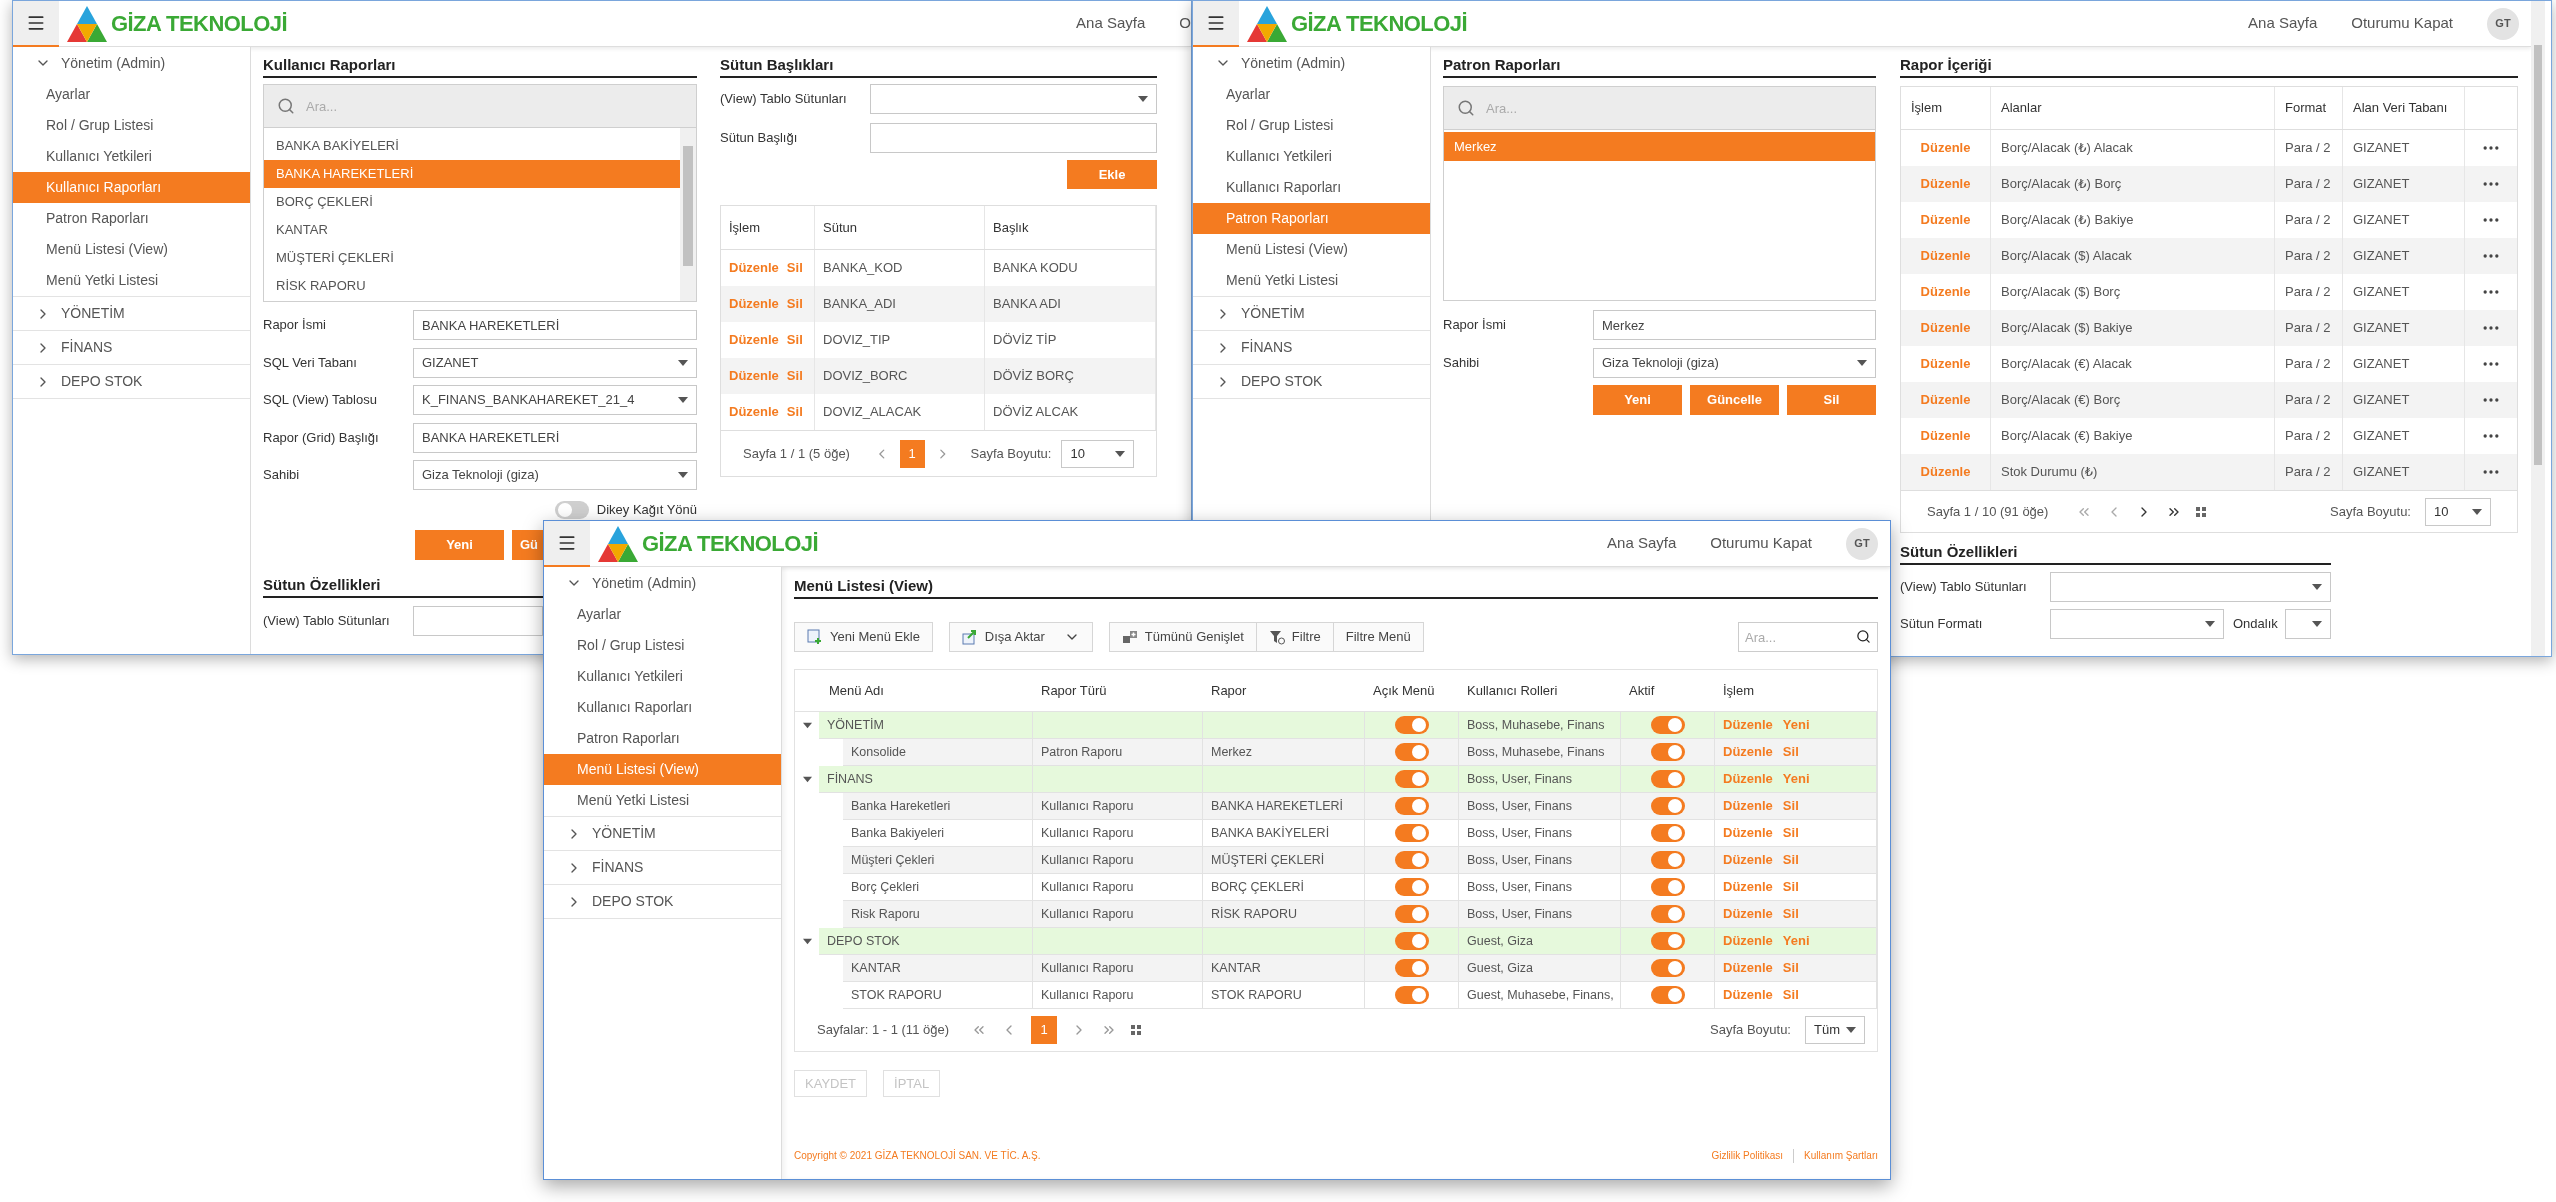 This screenshot has width=2556, height=1202. Describe the element at coordinates (472, 174) in the screenshot. I see `list-item: BANKA HAREKETLERİ` at that location.